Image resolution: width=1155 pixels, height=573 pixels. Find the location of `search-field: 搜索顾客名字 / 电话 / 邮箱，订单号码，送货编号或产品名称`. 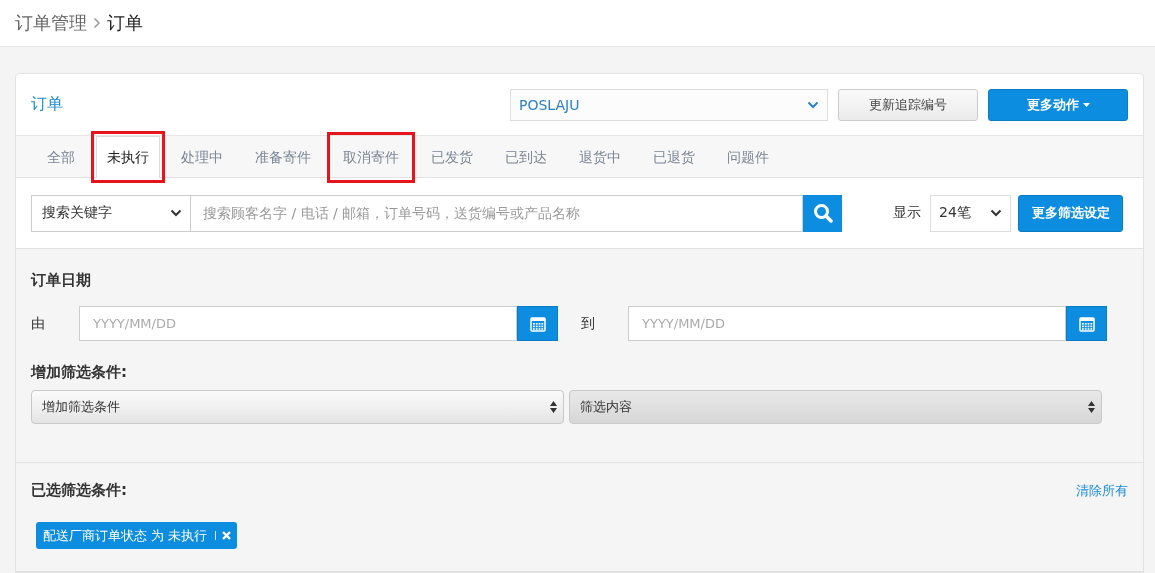

search-field: 搜索顾客名字 / 电话 / 邮箱，订单号码，送货编号或产品名称 is located at coordinates (497, 213).